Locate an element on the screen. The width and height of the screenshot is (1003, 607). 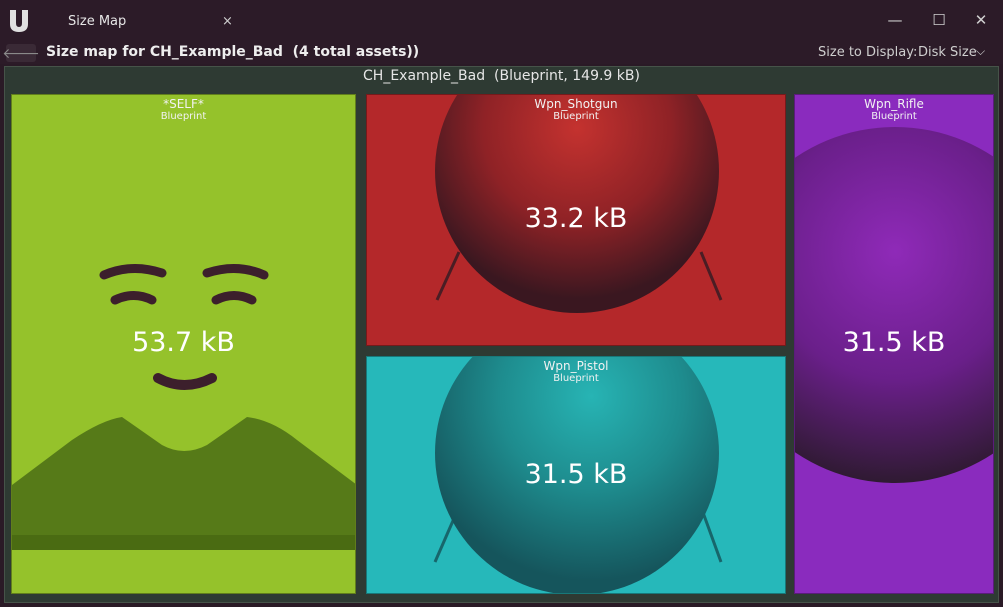
close-window-button: ✕ is located at coordinates (981, 20).